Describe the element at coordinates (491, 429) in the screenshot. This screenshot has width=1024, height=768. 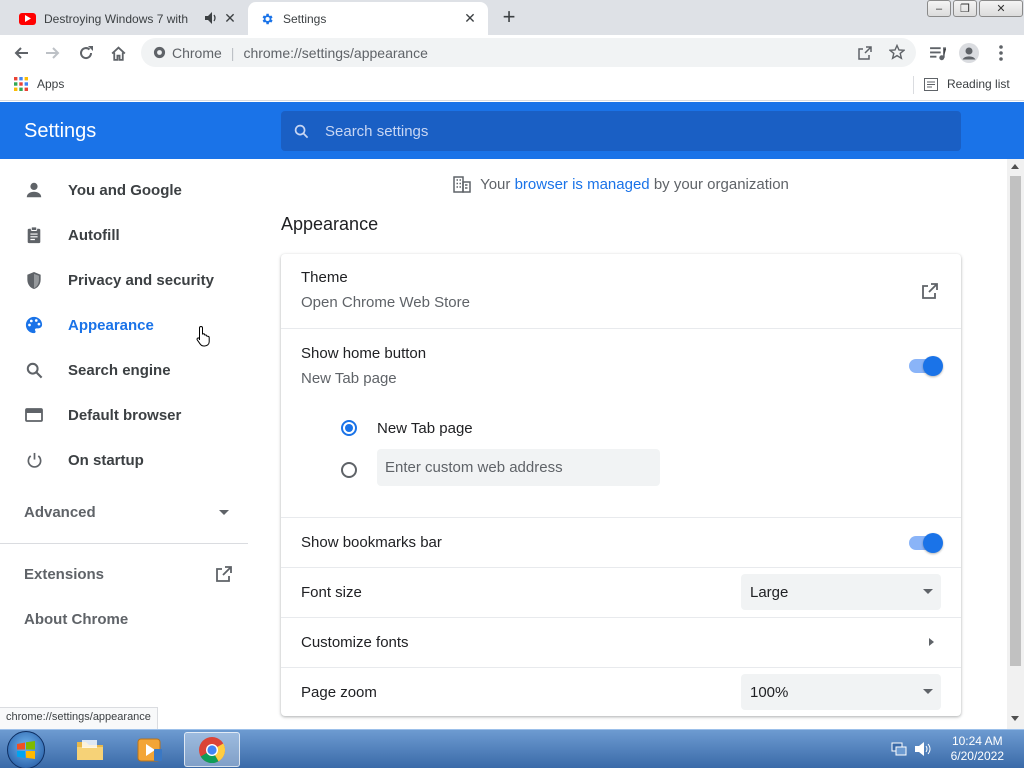
I see `radio-new-tab-page: New Tab page` at that location.